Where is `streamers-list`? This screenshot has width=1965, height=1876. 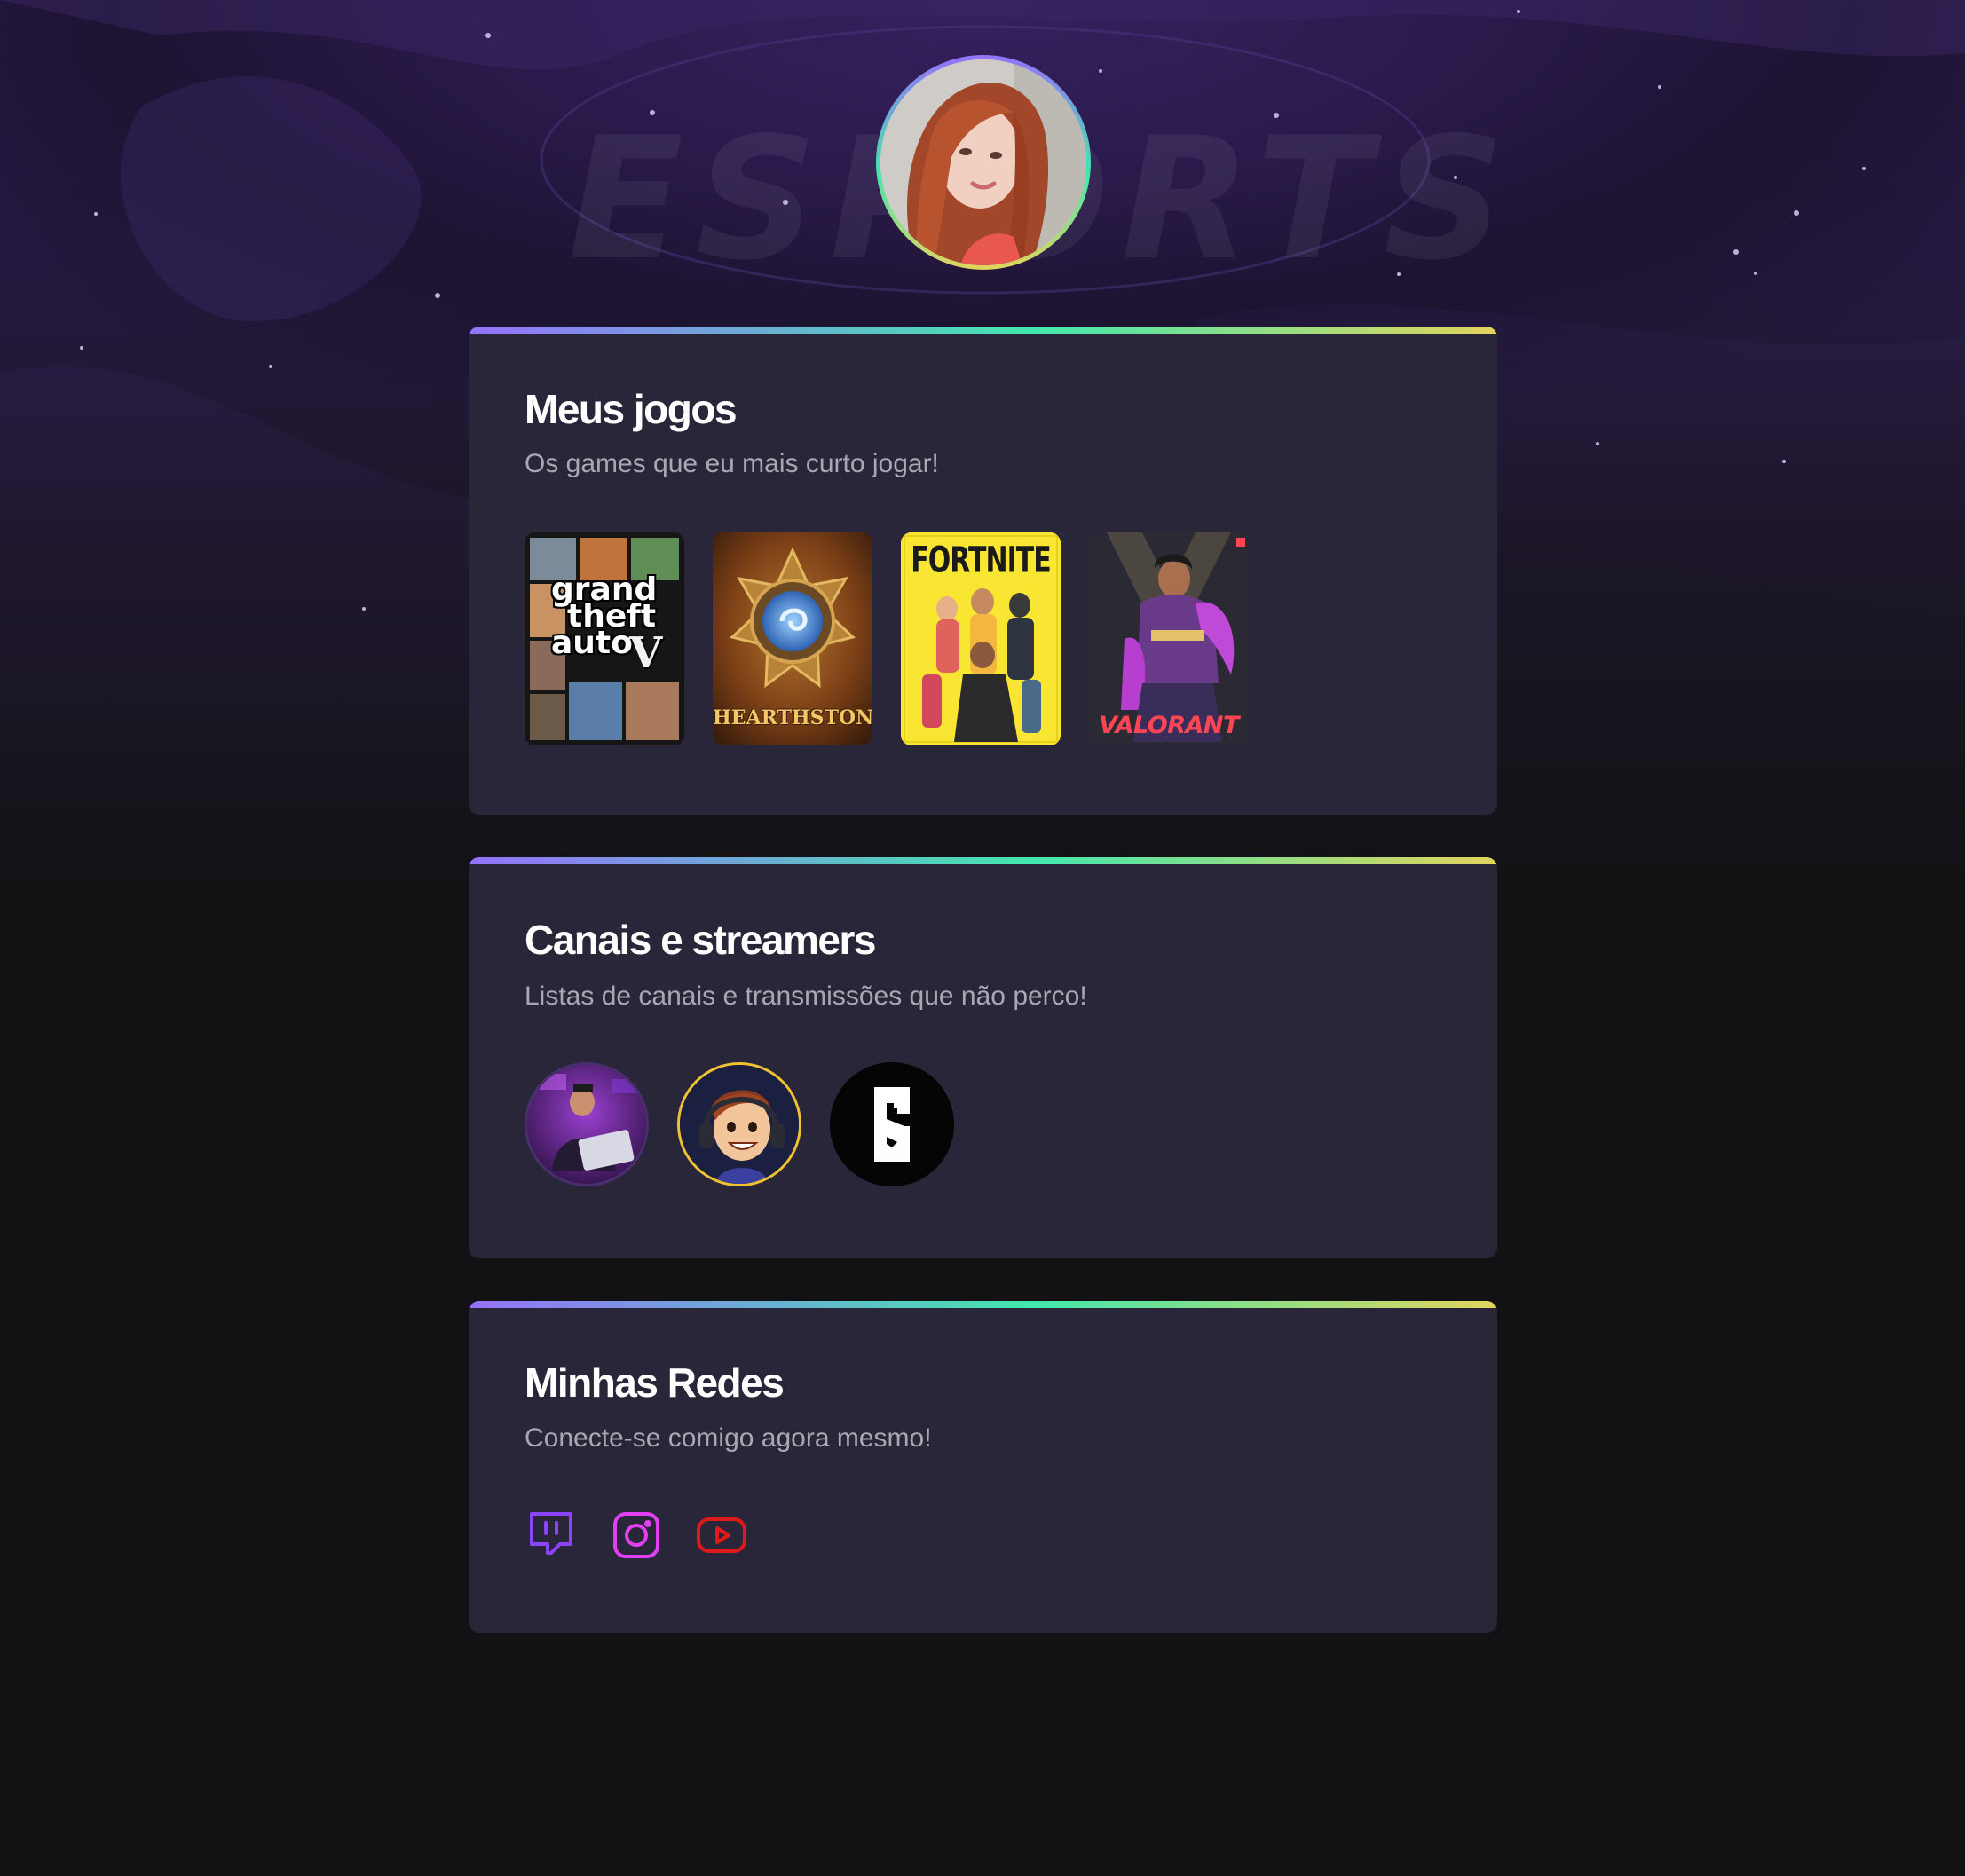
streamers-list is located at coordinates (791, 1124).